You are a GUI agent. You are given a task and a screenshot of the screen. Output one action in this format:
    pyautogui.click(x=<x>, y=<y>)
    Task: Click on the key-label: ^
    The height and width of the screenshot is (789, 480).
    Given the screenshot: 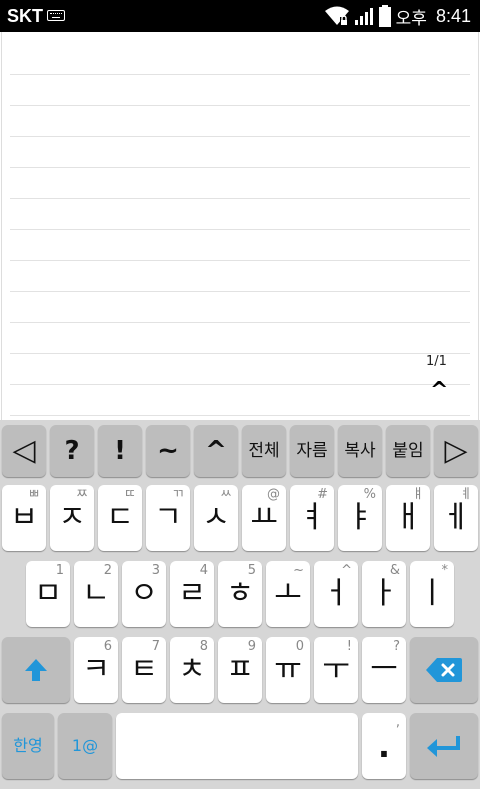 What is the action you would take?
    pyautogui.click(x=216, y=451)
    